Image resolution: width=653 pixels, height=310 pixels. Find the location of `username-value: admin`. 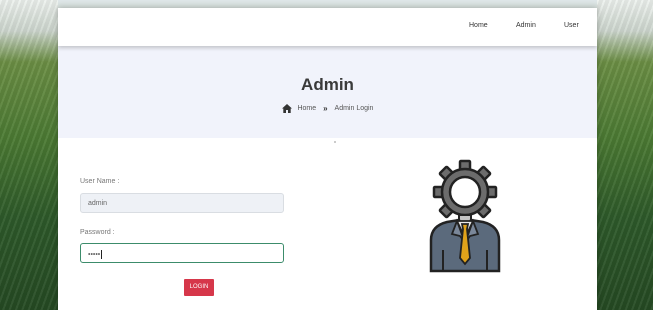

username-value: admin is located at coordinates (98, 203).